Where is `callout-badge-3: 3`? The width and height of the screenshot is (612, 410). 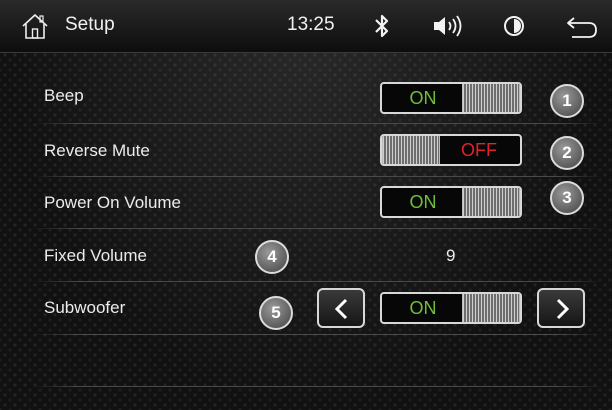
callout-badge-3: 3 is located at coordinates (567, 198).